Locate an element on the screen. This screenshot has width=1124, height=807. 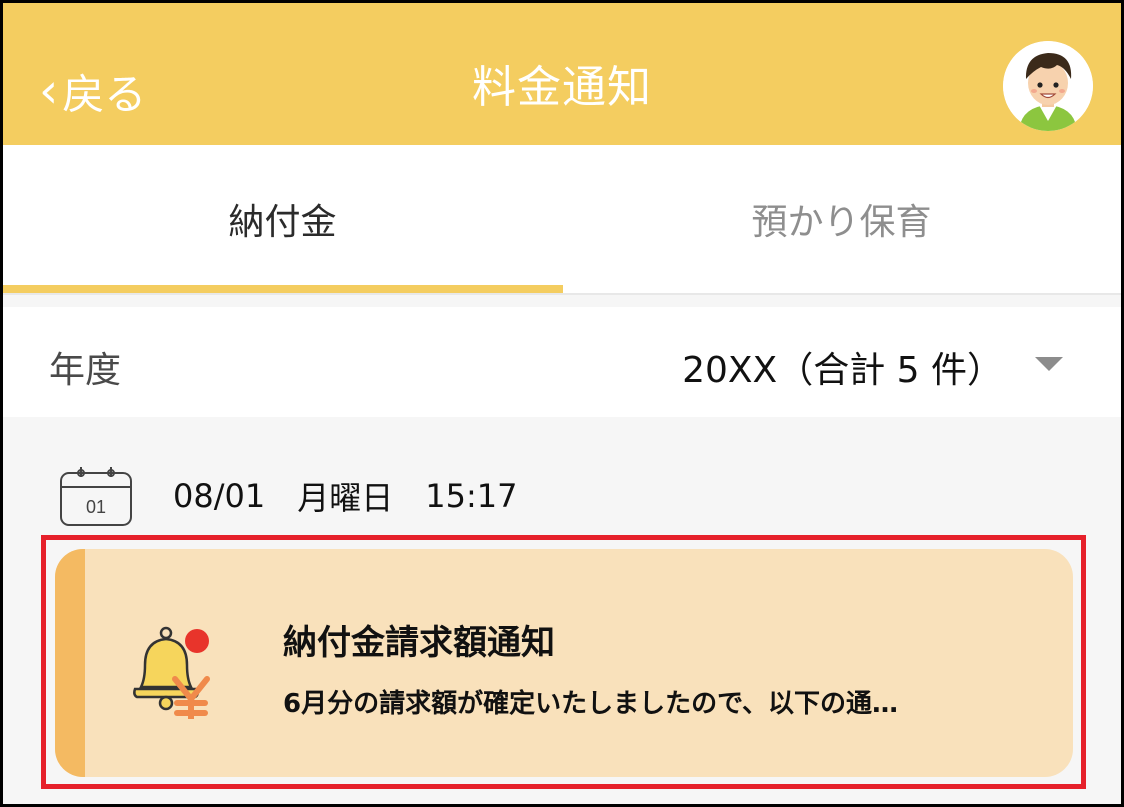
avatar-image is located at coordinates (1048, 86).